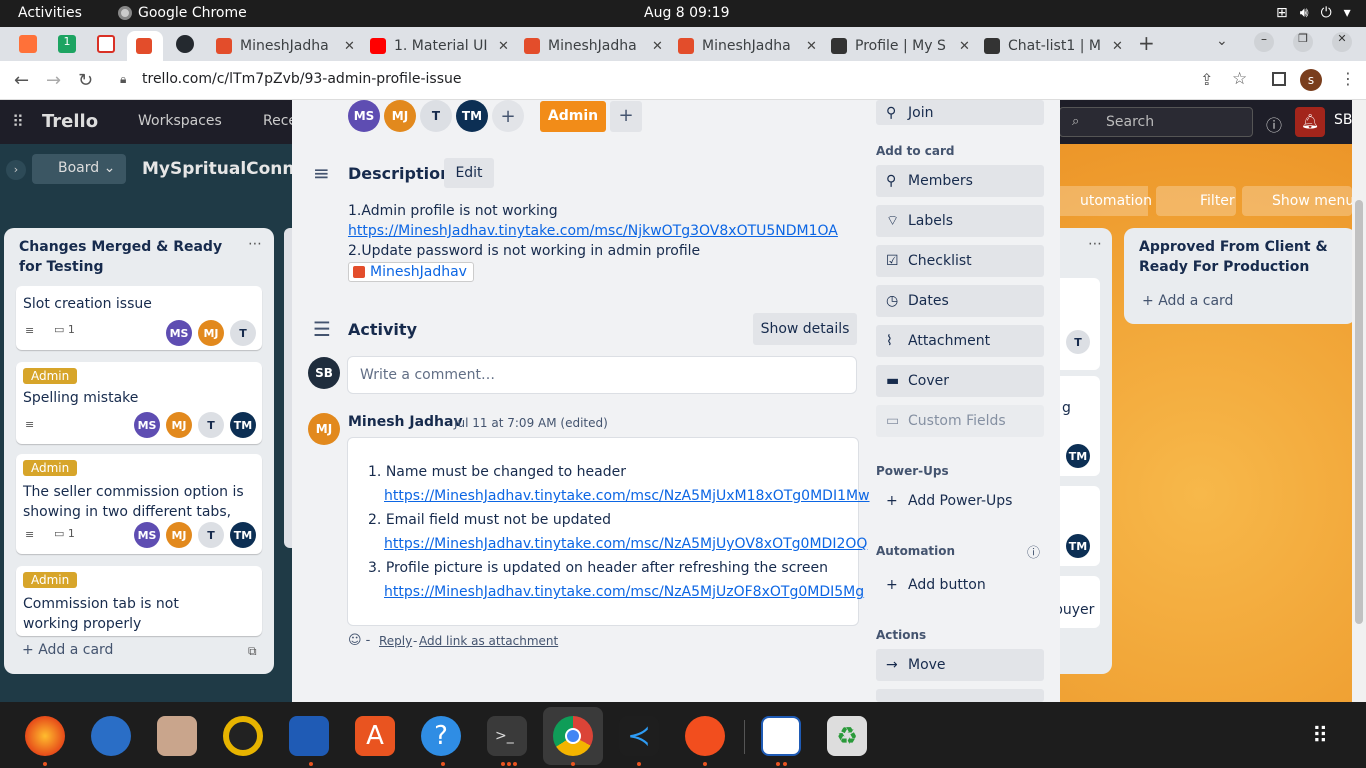 The width and height of the screenshot is (1366, 768). Describe the element at coordinates (441, 736) in the screenshot. I see `help-icon: ?` at that location.